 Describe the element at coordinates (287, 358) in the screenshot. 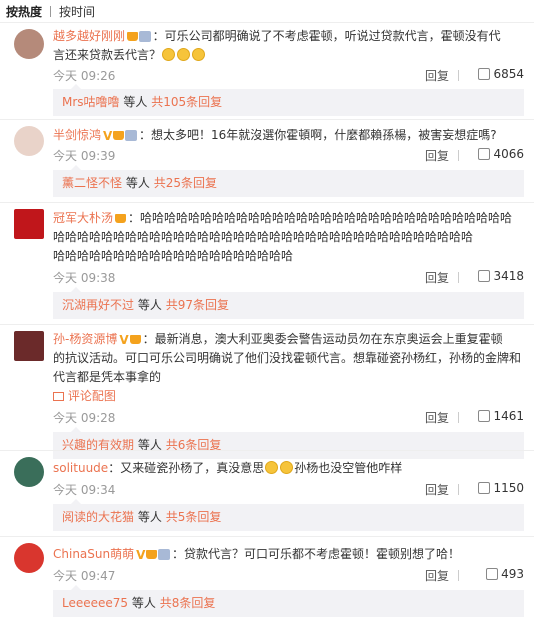

I see `comment-text-line2: 的抗议活动。可口可乐公司明确说了他们没找霍顿代言。想靠碰瓷孙杨红，孙杨的金牌和` at that location.